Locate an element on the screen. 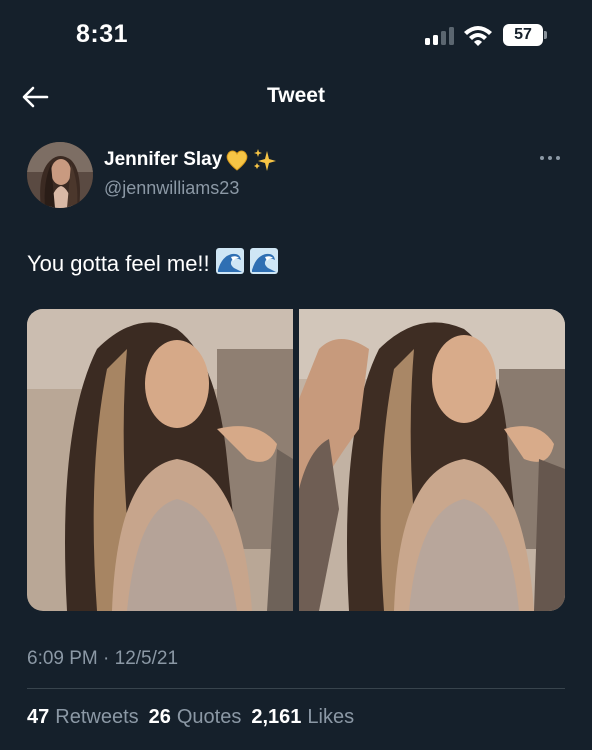 This screenshot has width=592, height=750. likes-count: 2,161 is located at coordinates (276, 717).